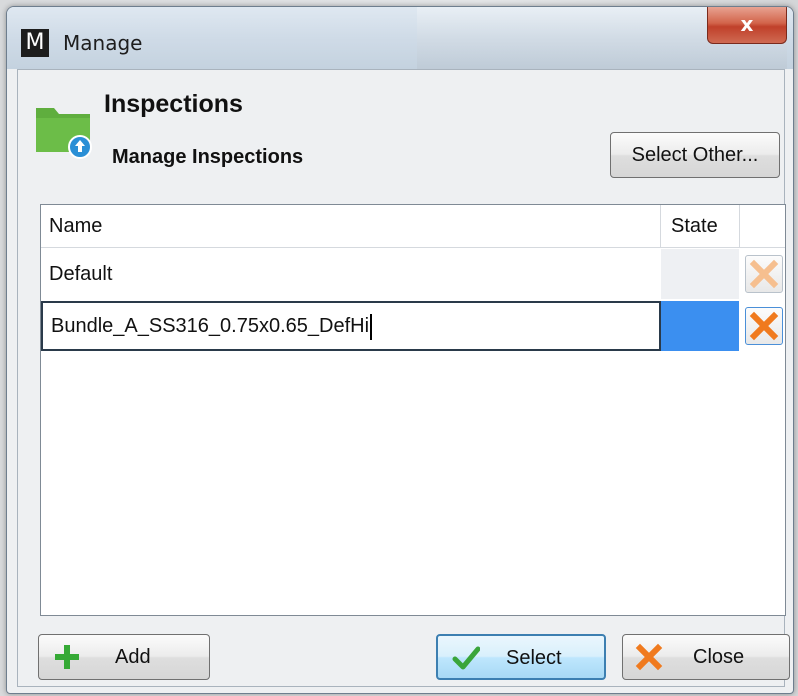 The width and height of the screenshot is (798, 696). Describe the element at coordinates (75, 226) in the screenshot. I see `column-header-name: Name` at that location.